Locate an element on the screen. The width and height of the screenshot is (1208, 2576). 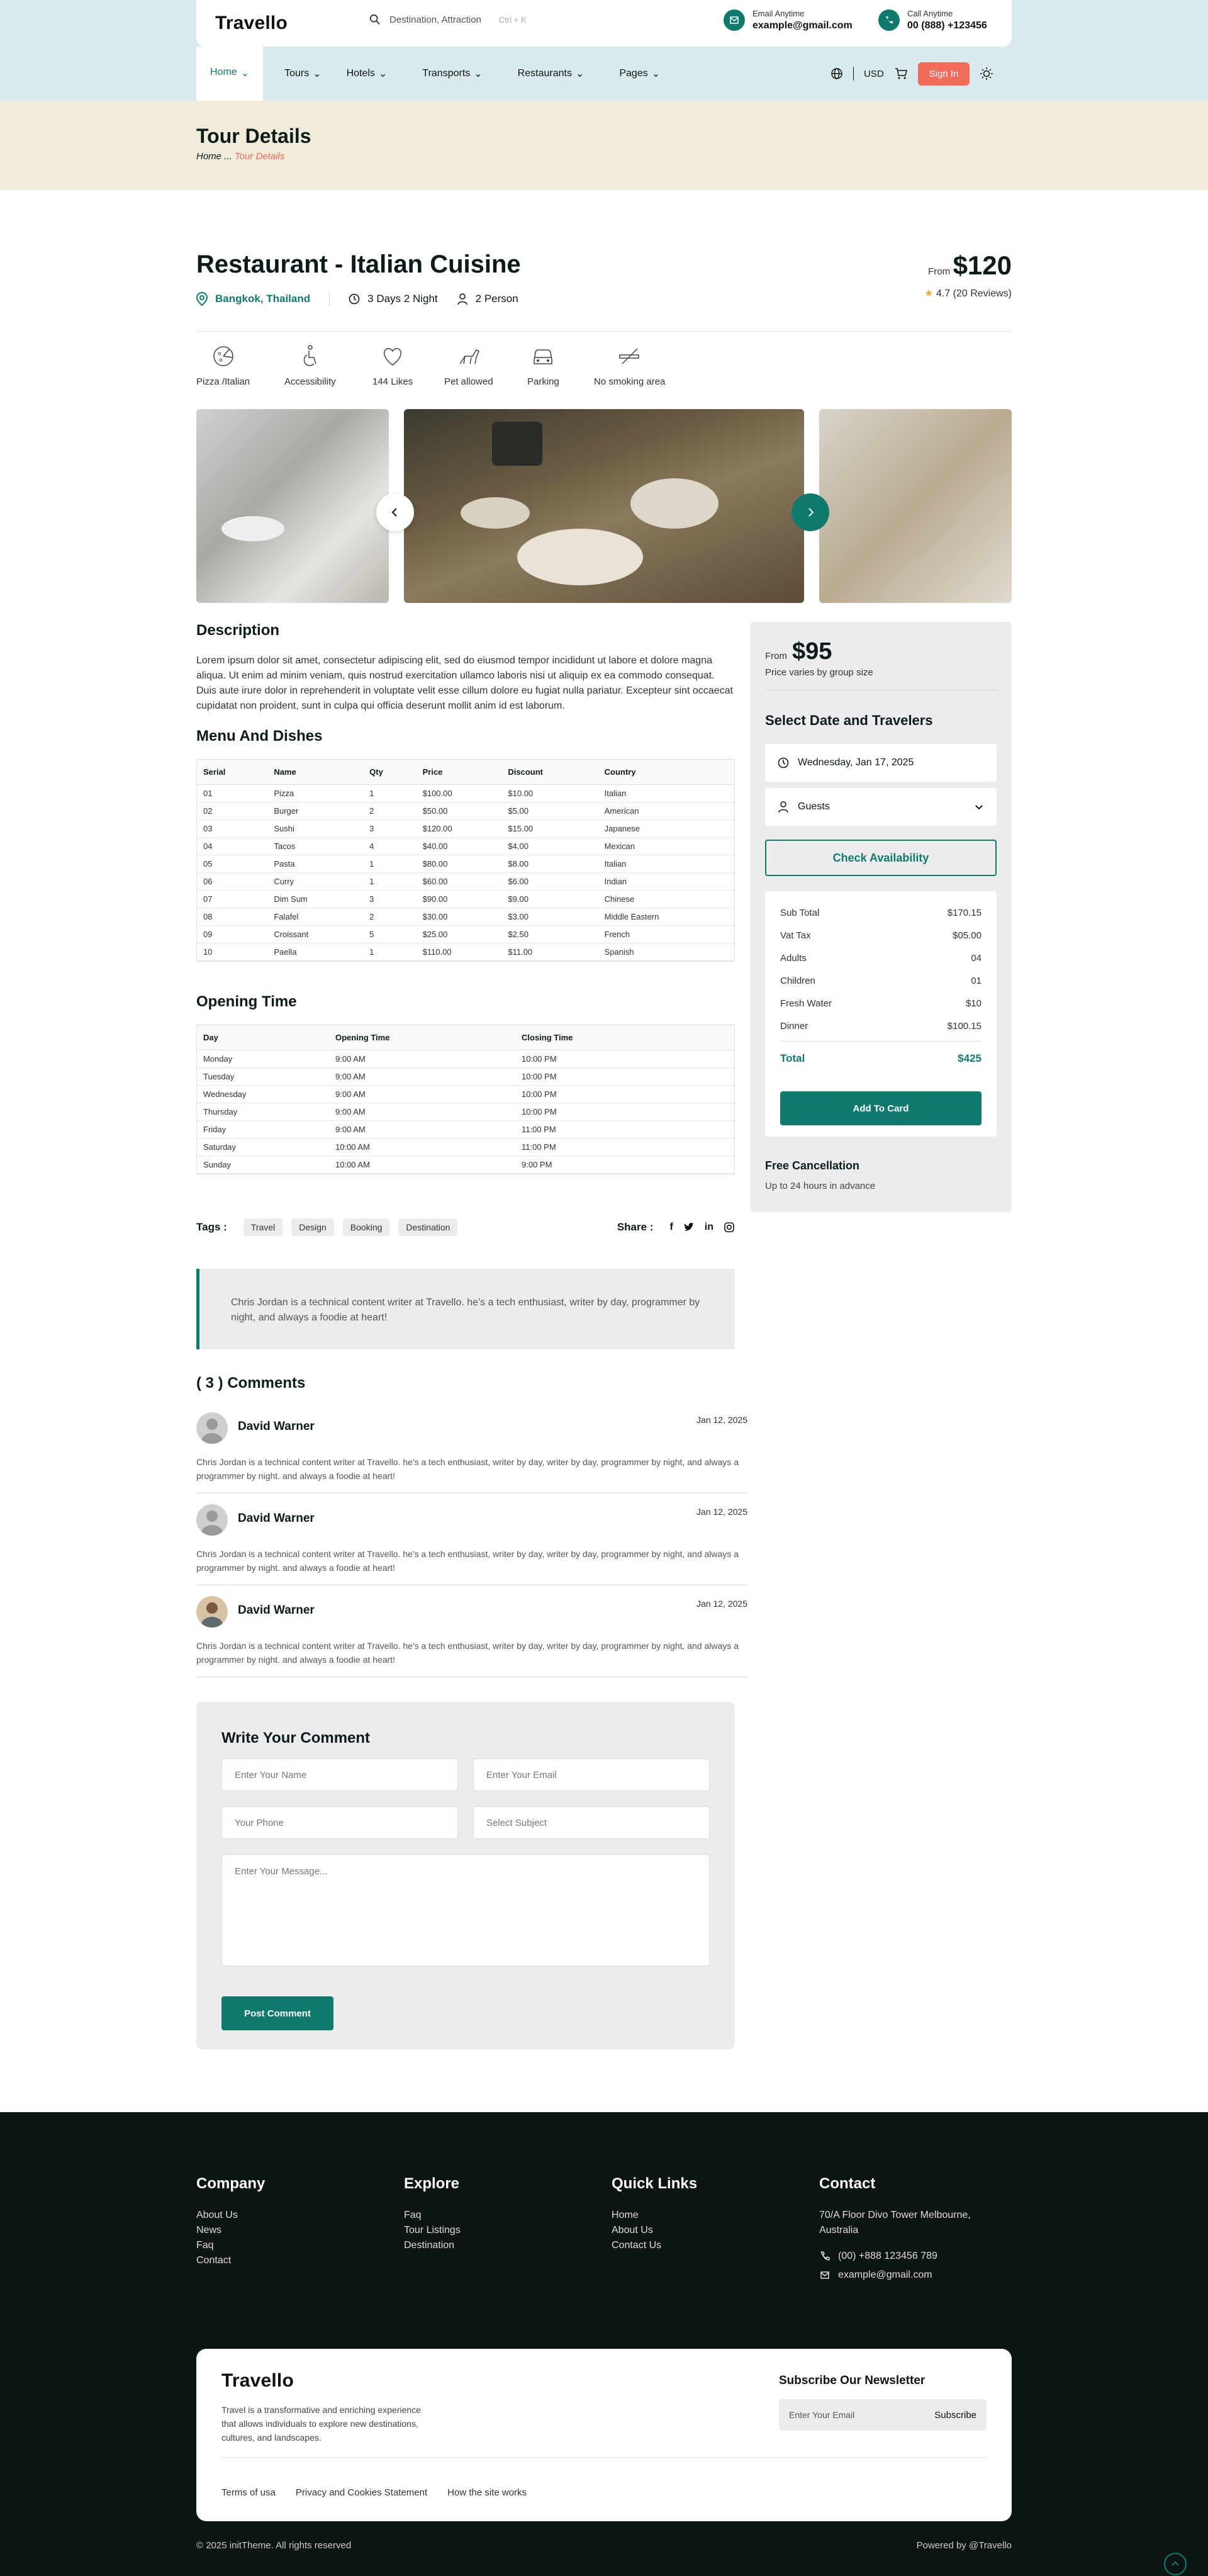
logo: Travello is located at coordinates (251, 23).